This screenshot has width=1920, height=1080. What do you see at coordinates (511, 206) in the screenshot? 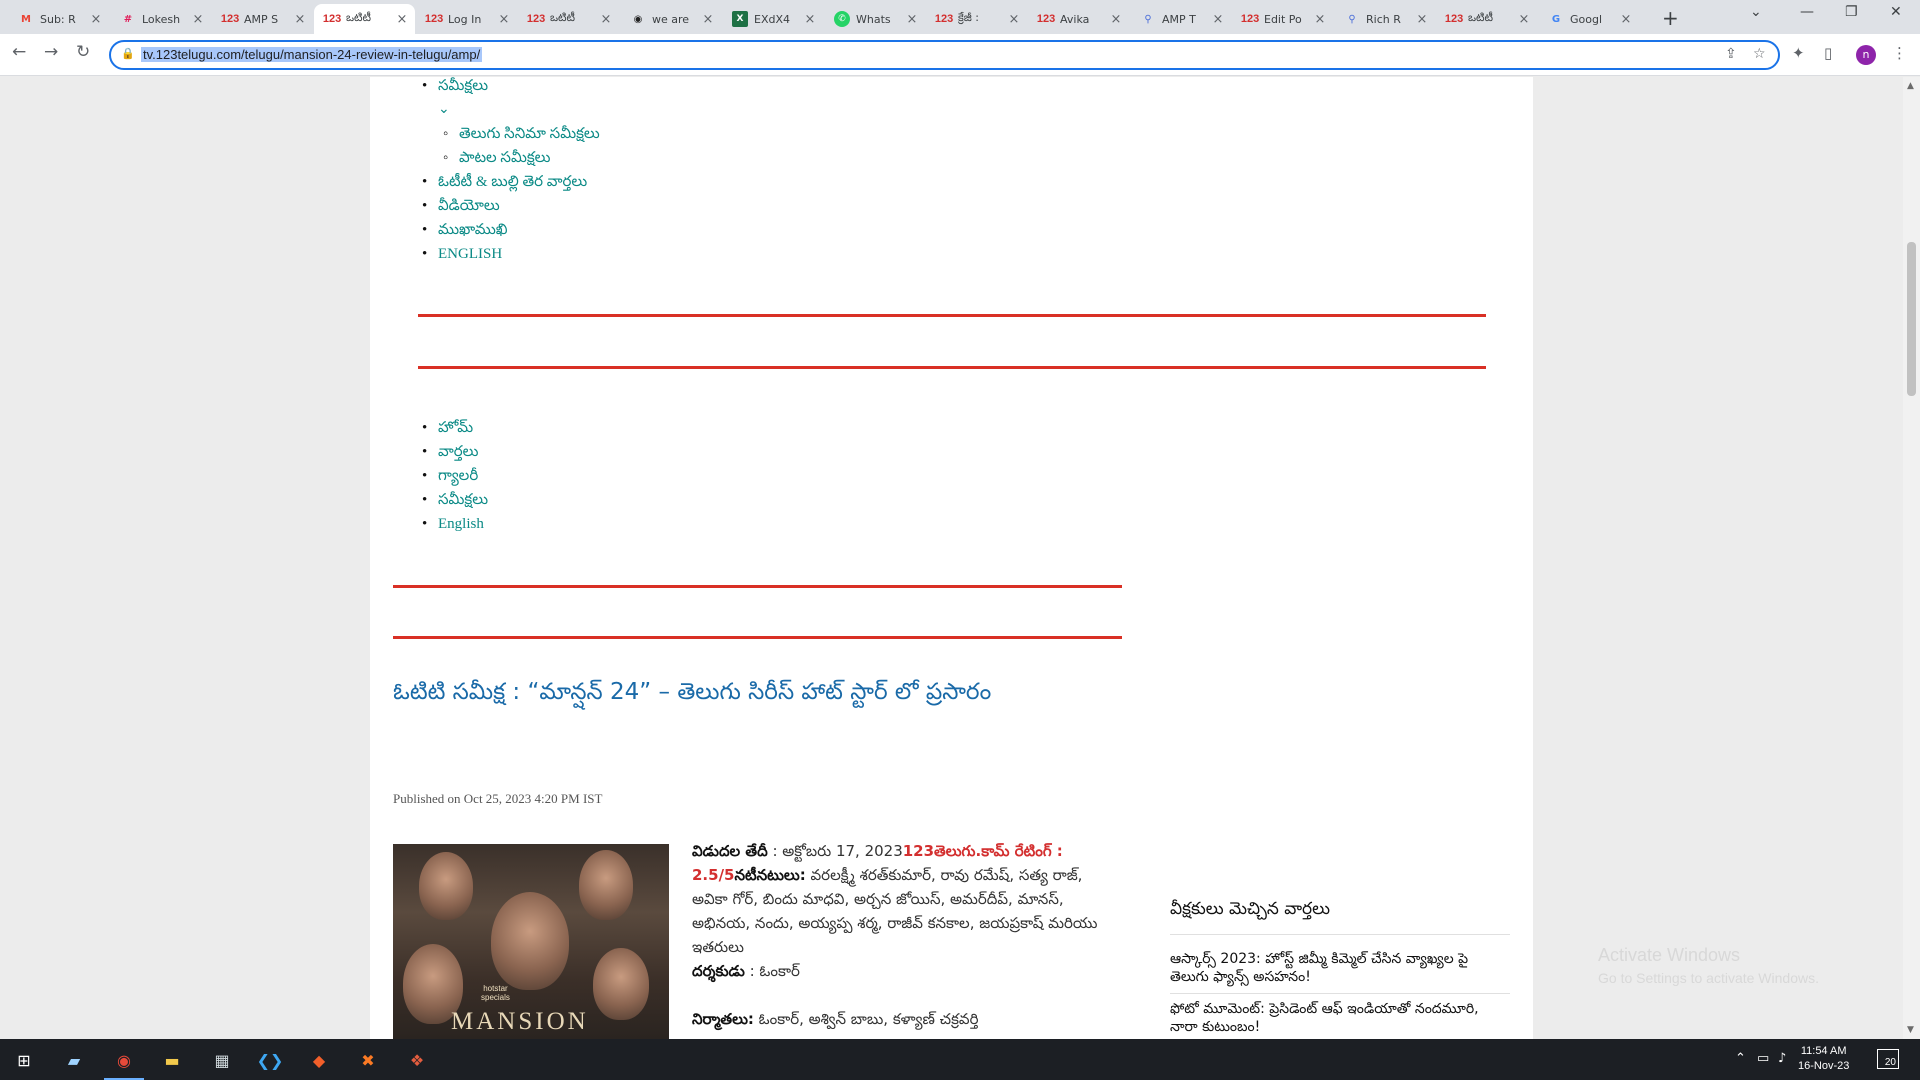
I see `menu-item-videos: వీడియోలు` at bounding box center [511, 206].